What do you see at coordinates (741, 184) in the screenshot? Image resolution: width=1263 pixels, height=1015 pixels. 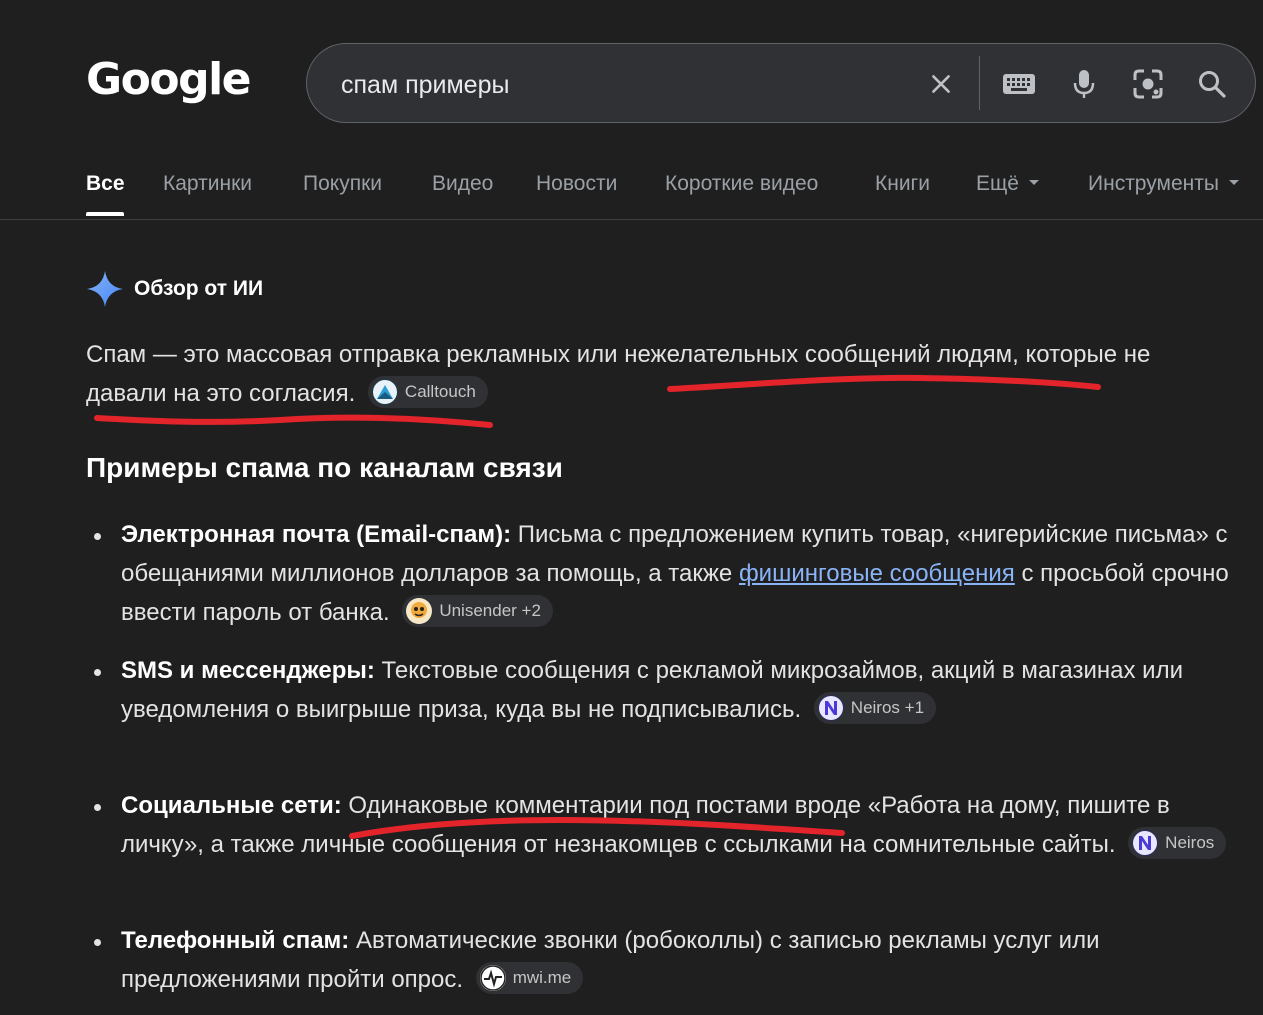 I see `tab-short-videos: Короткие видео` at bounding box center [741, 184].